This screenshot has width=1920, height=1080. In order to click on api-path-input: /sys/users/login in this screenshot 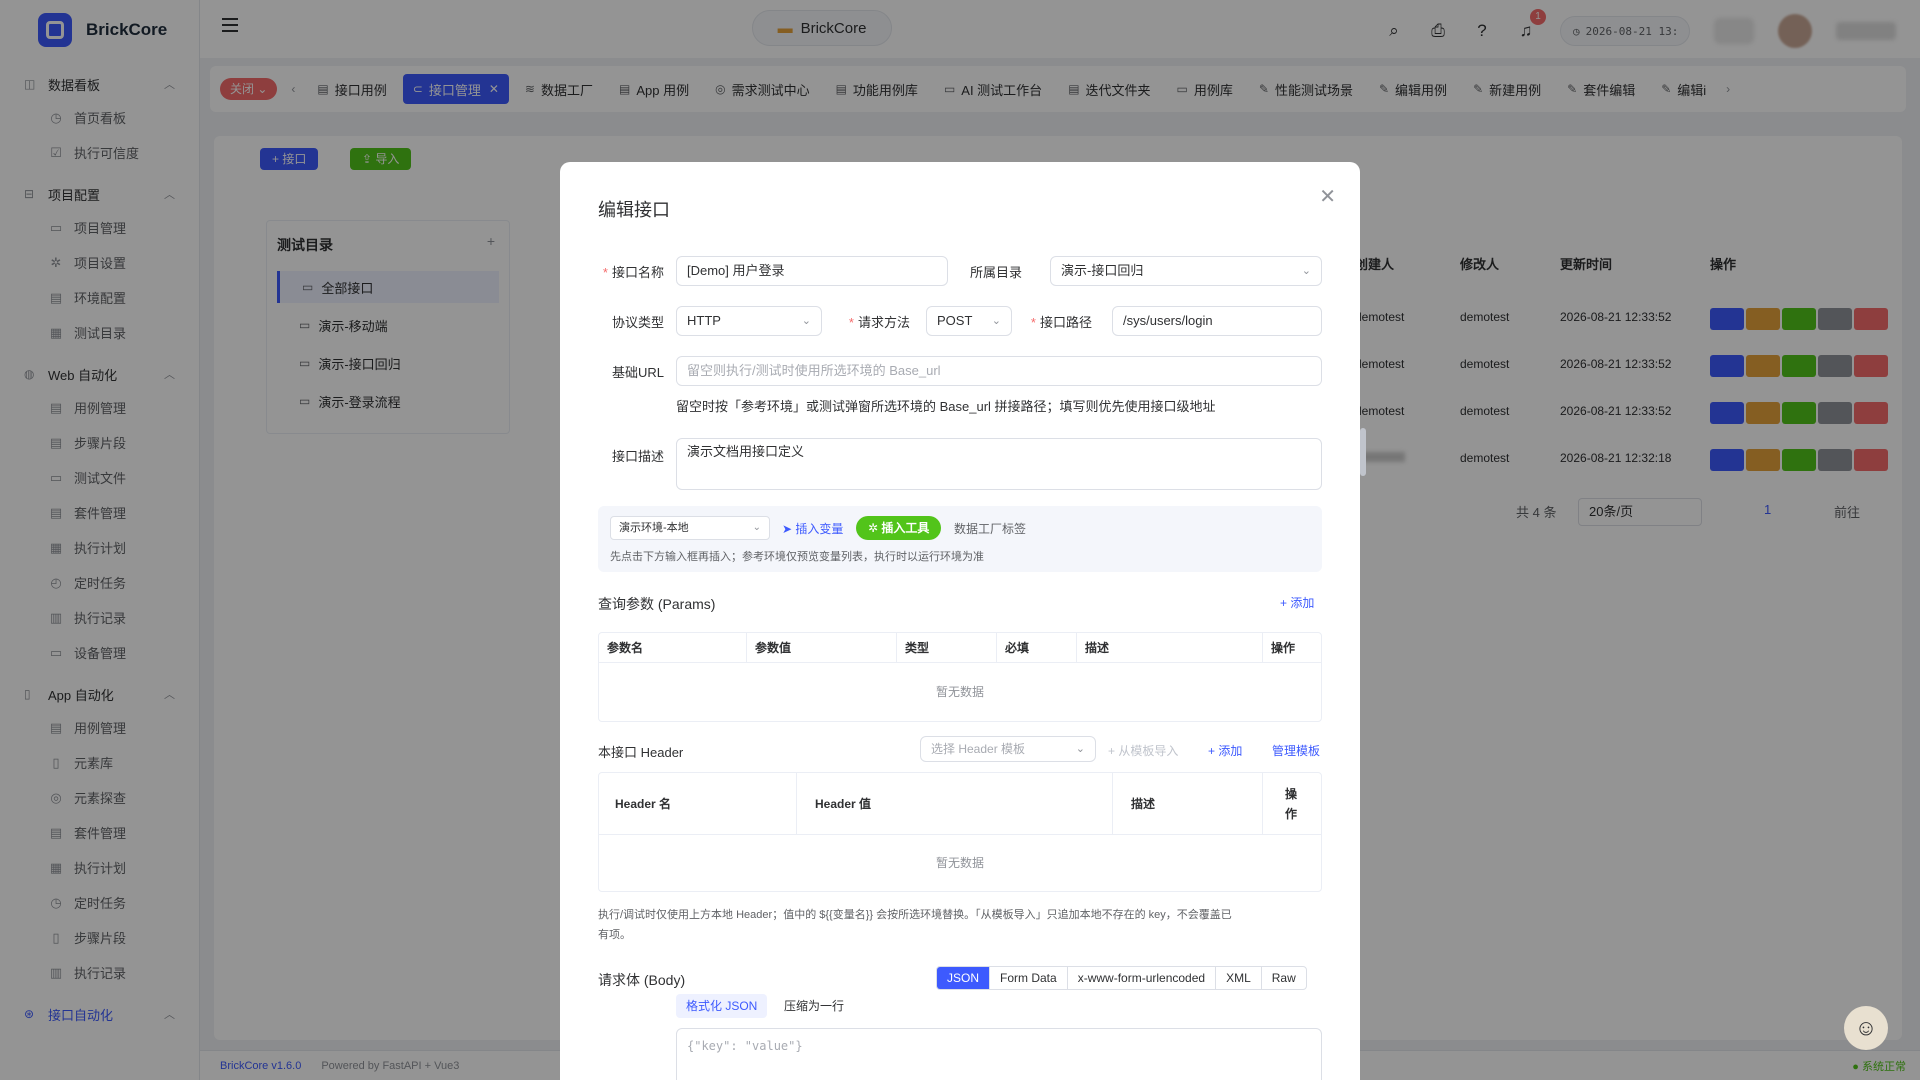, I will do `click(1217, 321)`.